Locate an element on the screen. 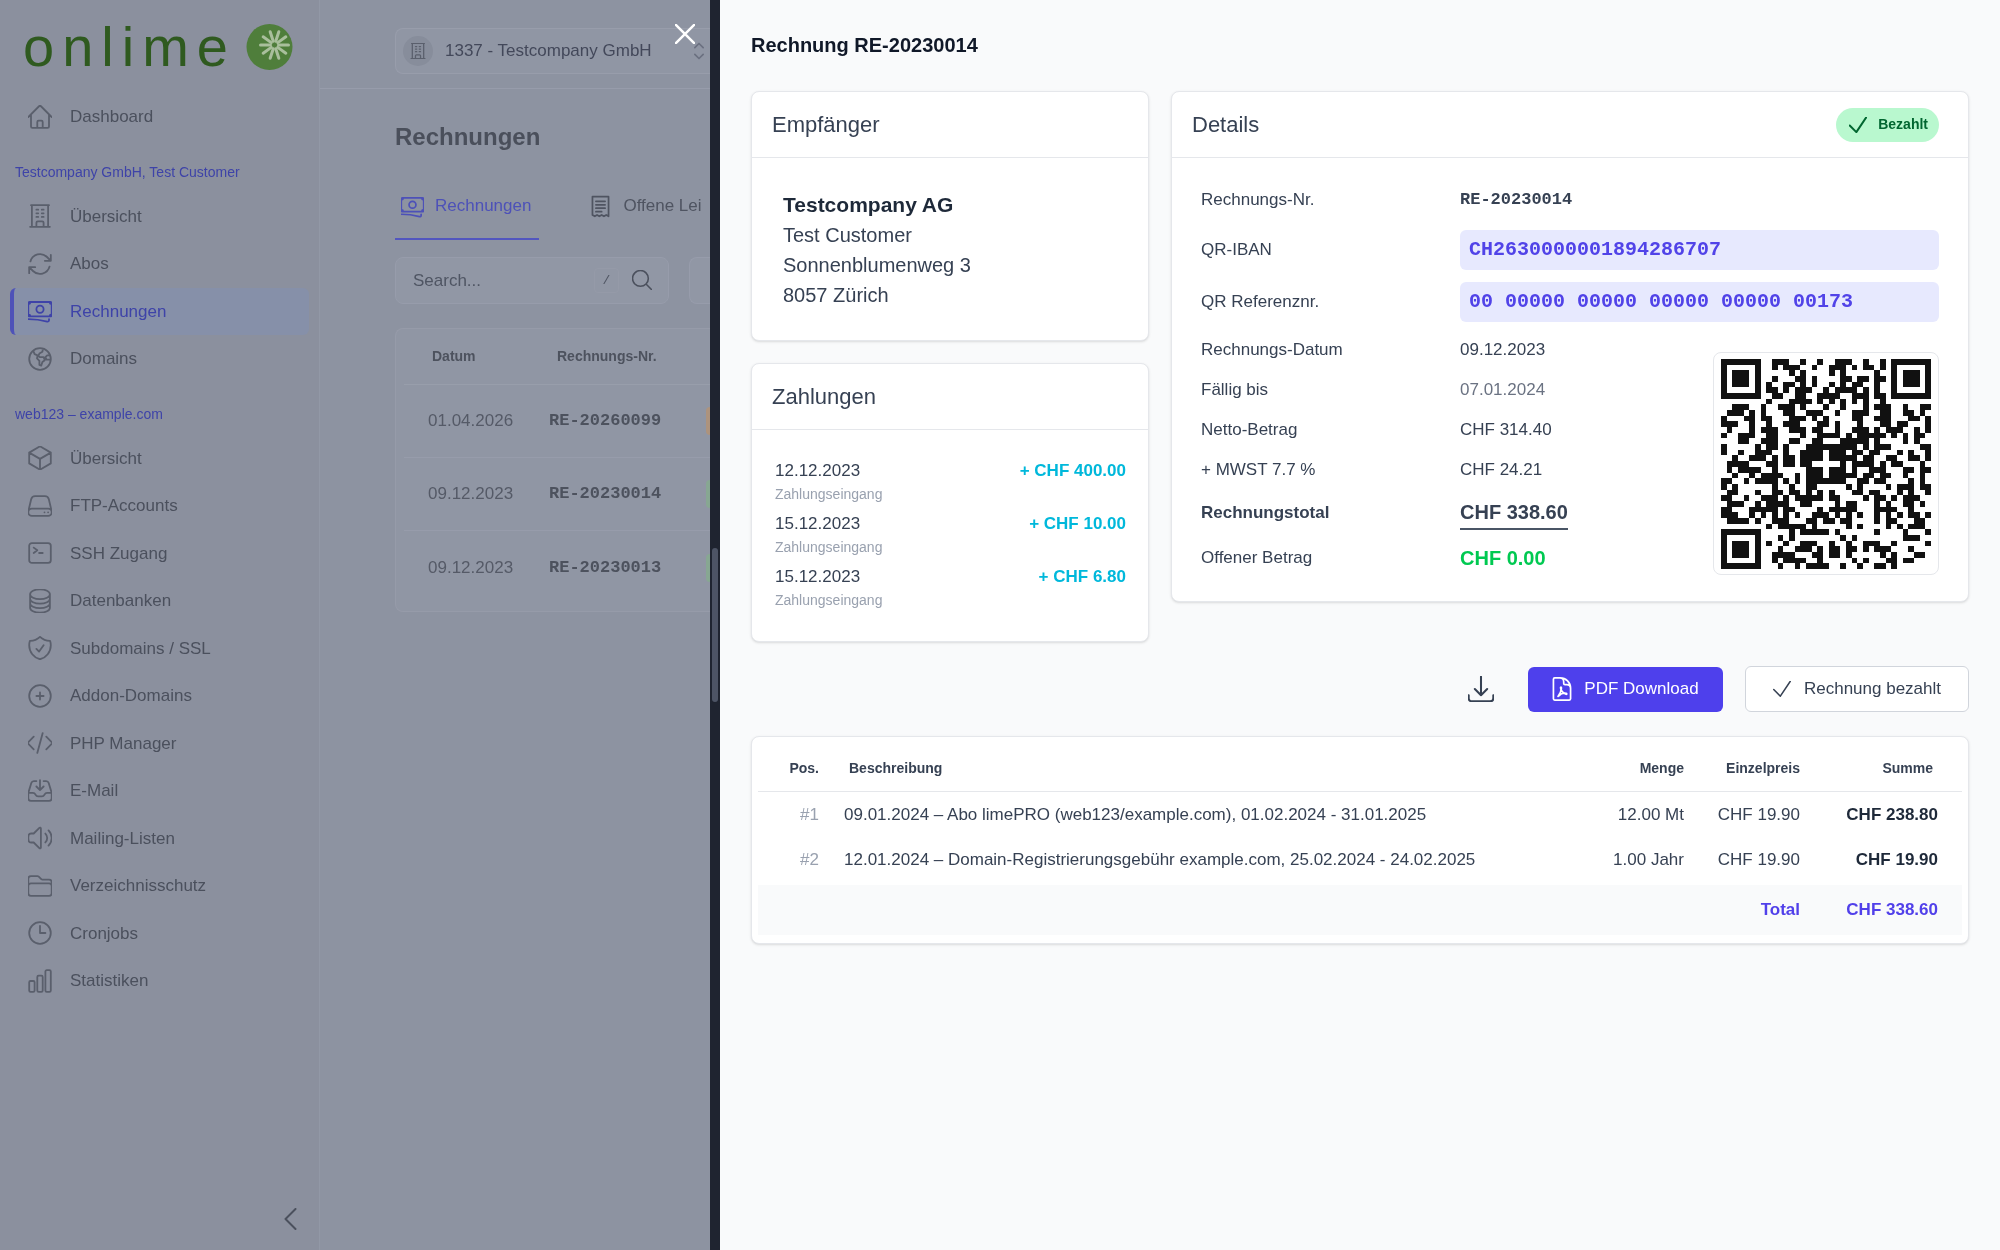 Image resolution: width=2000 pixels, height=1250 pixels. globe-icon is located at coordinates (40, 358).